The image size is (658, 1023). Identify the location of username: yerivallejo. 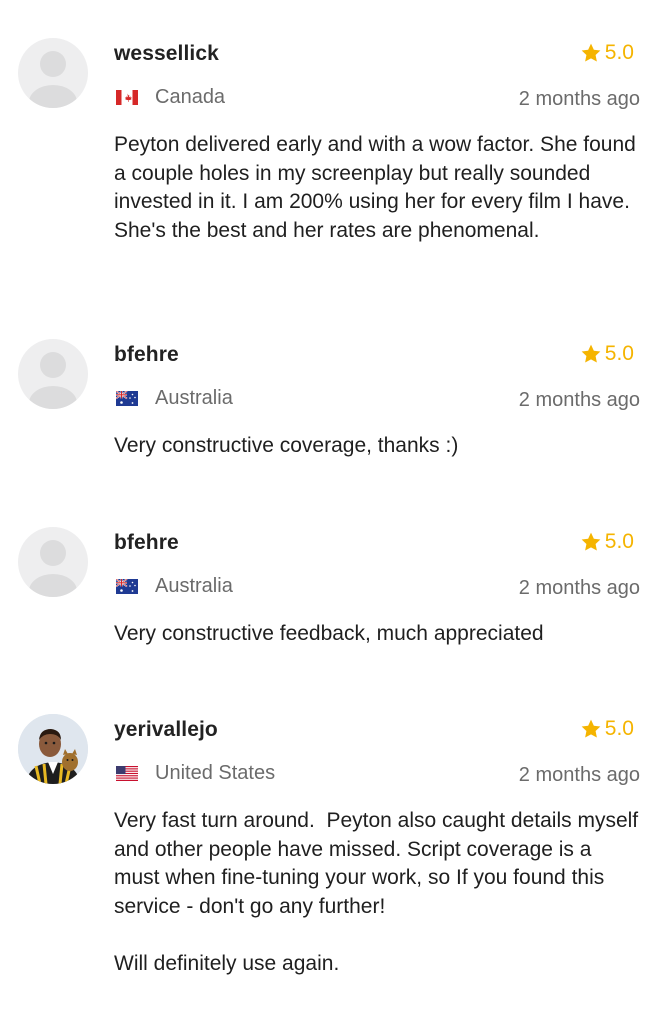
(166, 730).